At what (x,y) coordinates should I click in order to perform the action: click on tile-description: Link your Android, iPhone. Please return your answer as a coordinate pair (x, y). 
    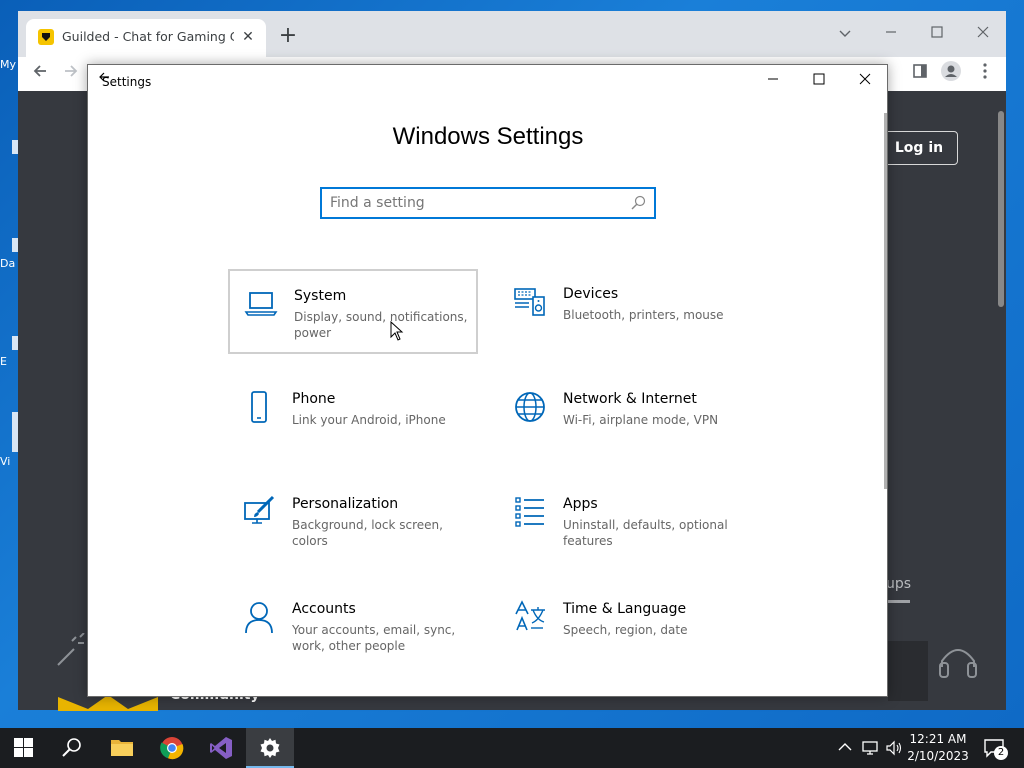
    Looking at the image, I should click on (369, 420).